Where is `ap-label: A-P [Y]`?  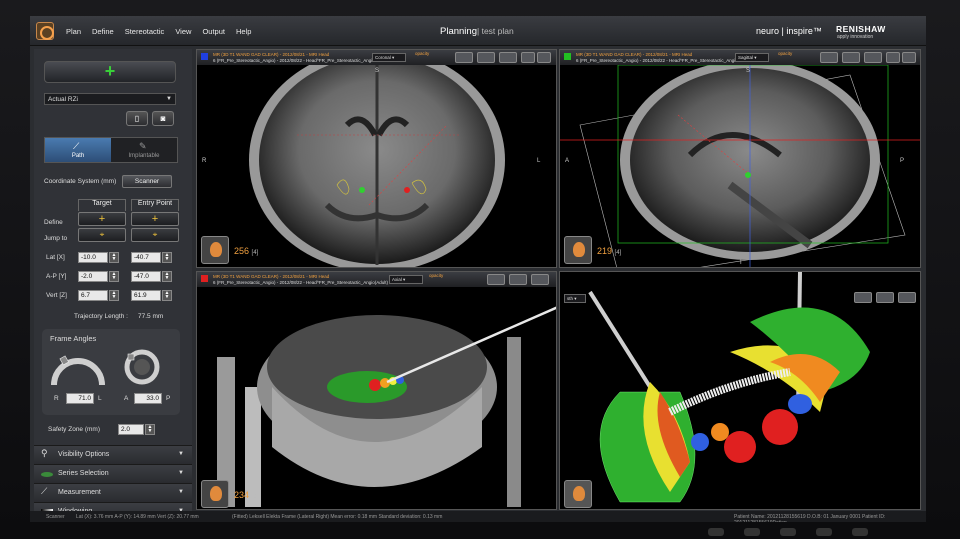
ap-label: A-P [Y] is located at coordinates (56, 276).